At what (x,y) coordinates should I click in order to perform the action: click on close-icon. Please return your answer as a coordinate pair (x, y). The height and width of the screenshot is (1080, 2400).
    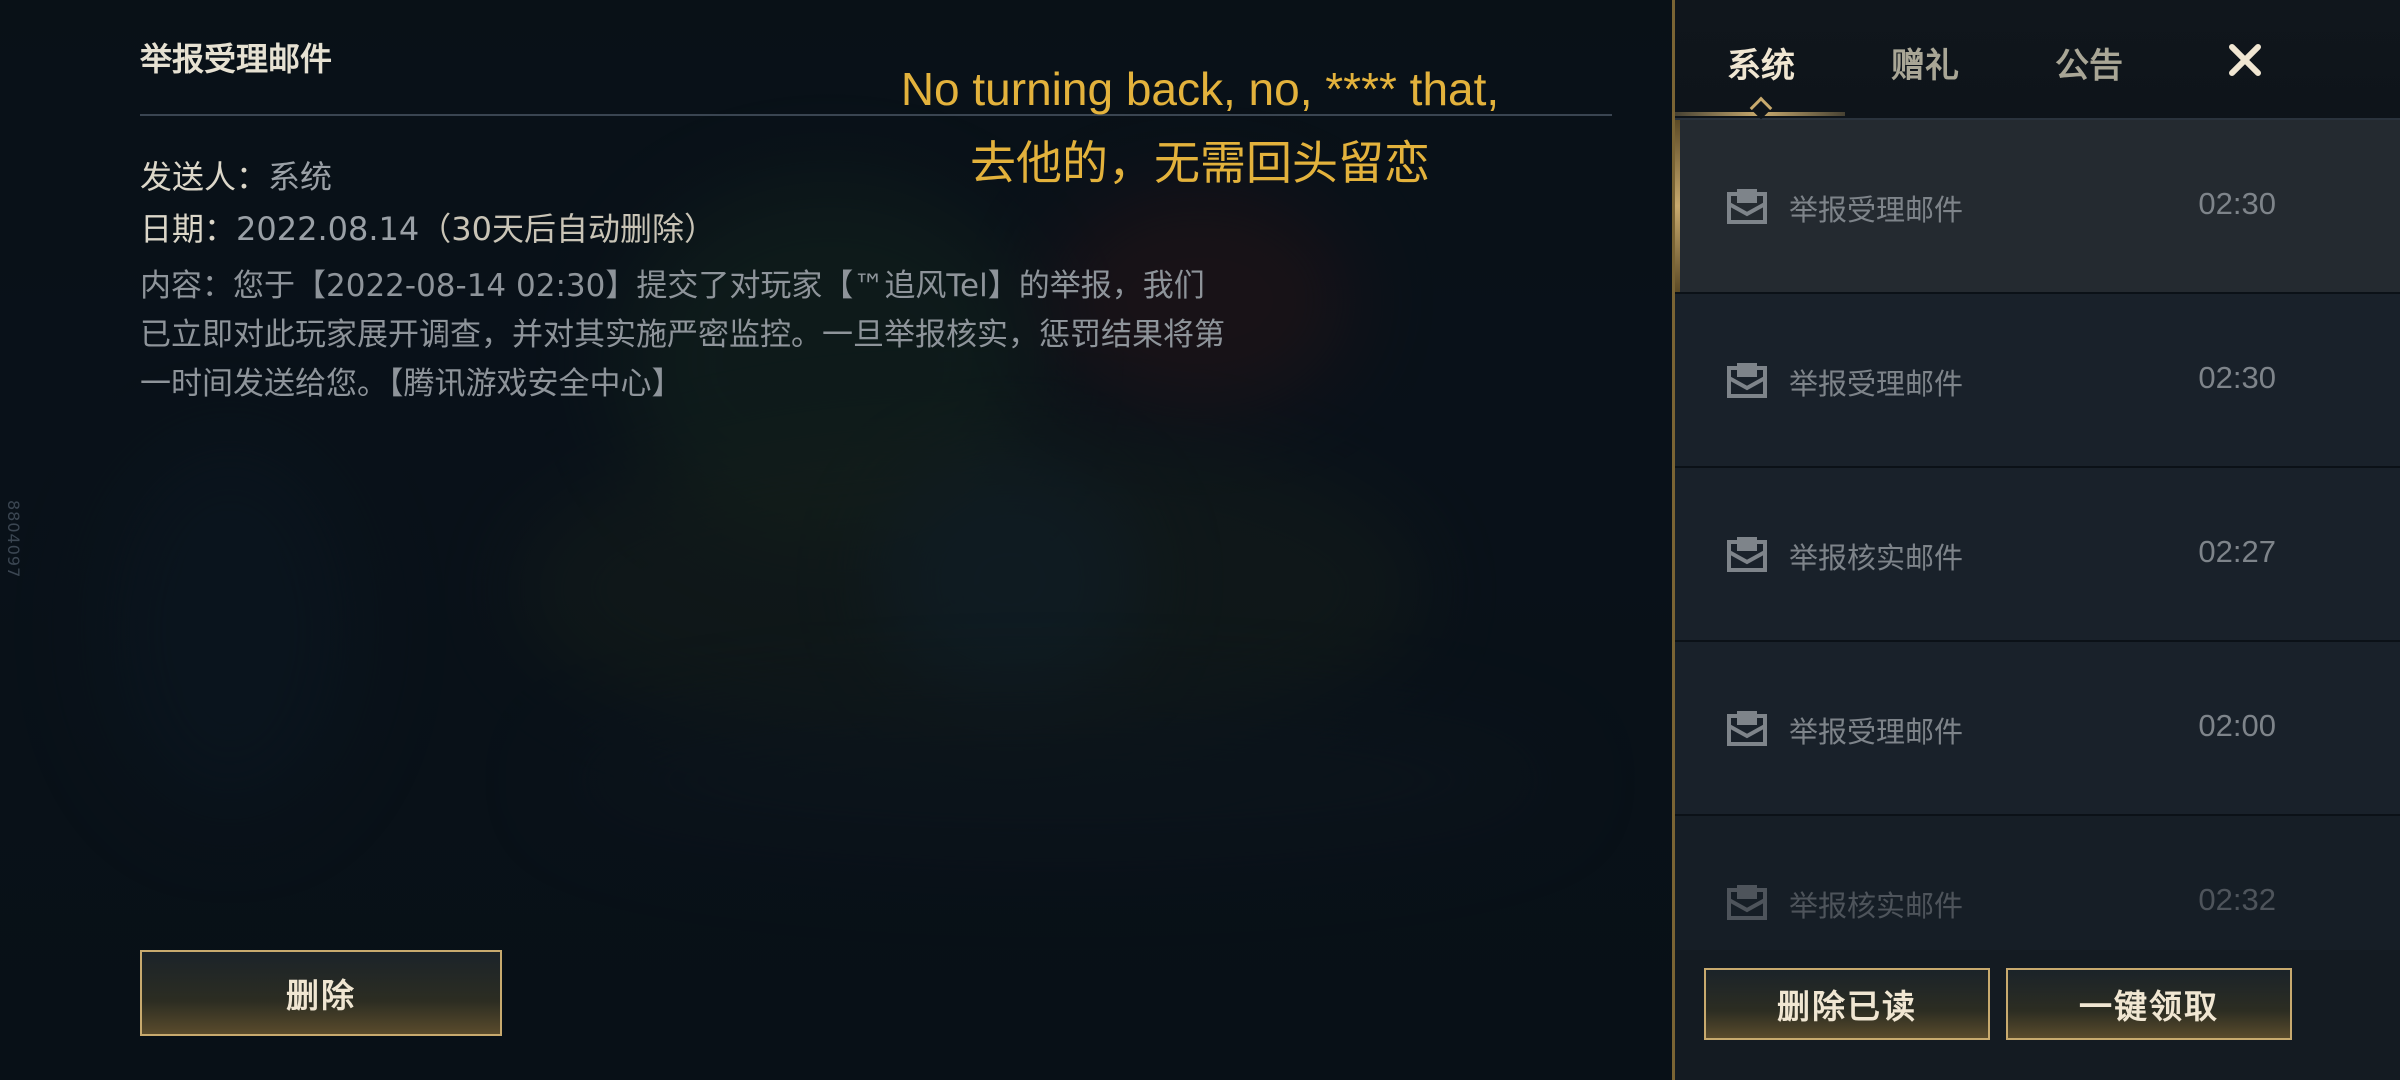
    Looking at the image, I should click on (2245, 60).